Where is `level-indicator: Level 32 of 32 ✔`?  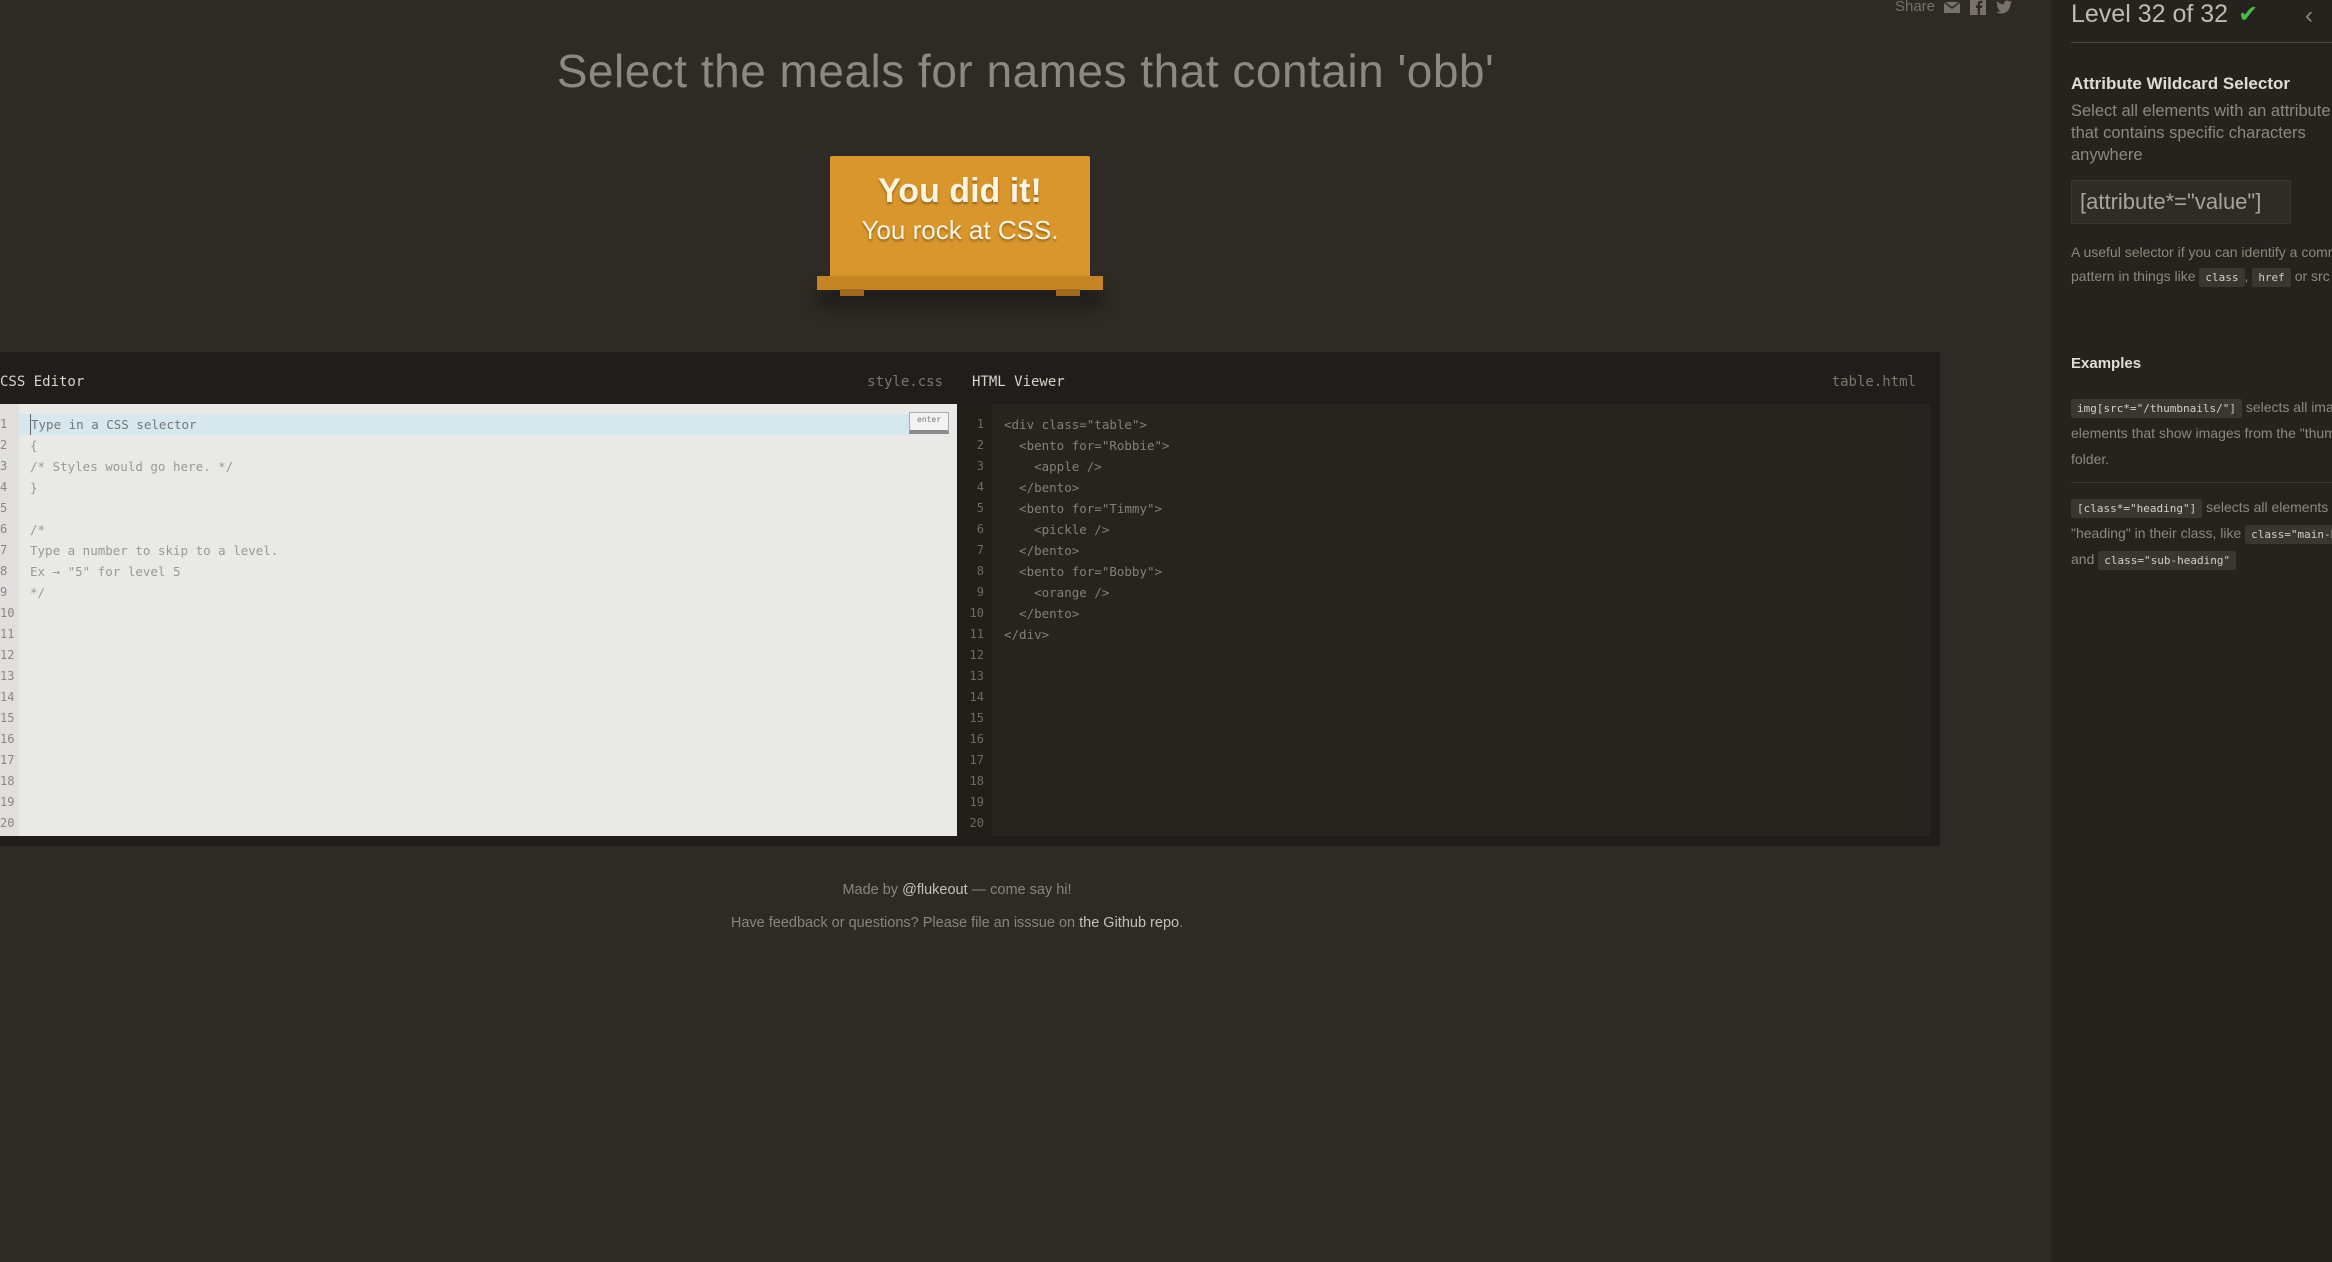
level-indicator: Level 32 of 32 ✔ is located at coordinates (2164, 14).